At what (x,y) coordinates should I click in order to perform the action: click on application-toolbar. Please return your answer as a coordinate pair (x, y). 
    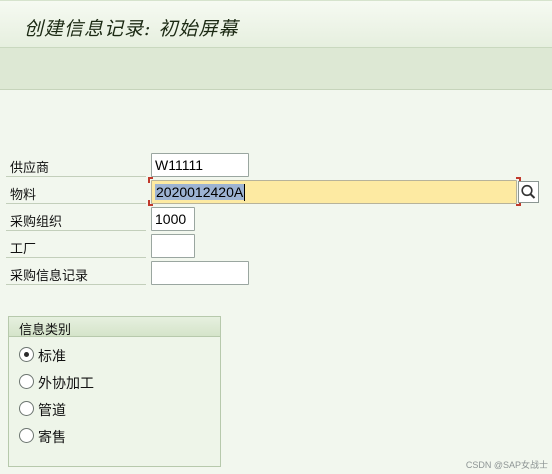
    Looking at the image, I should click on (276, 69).